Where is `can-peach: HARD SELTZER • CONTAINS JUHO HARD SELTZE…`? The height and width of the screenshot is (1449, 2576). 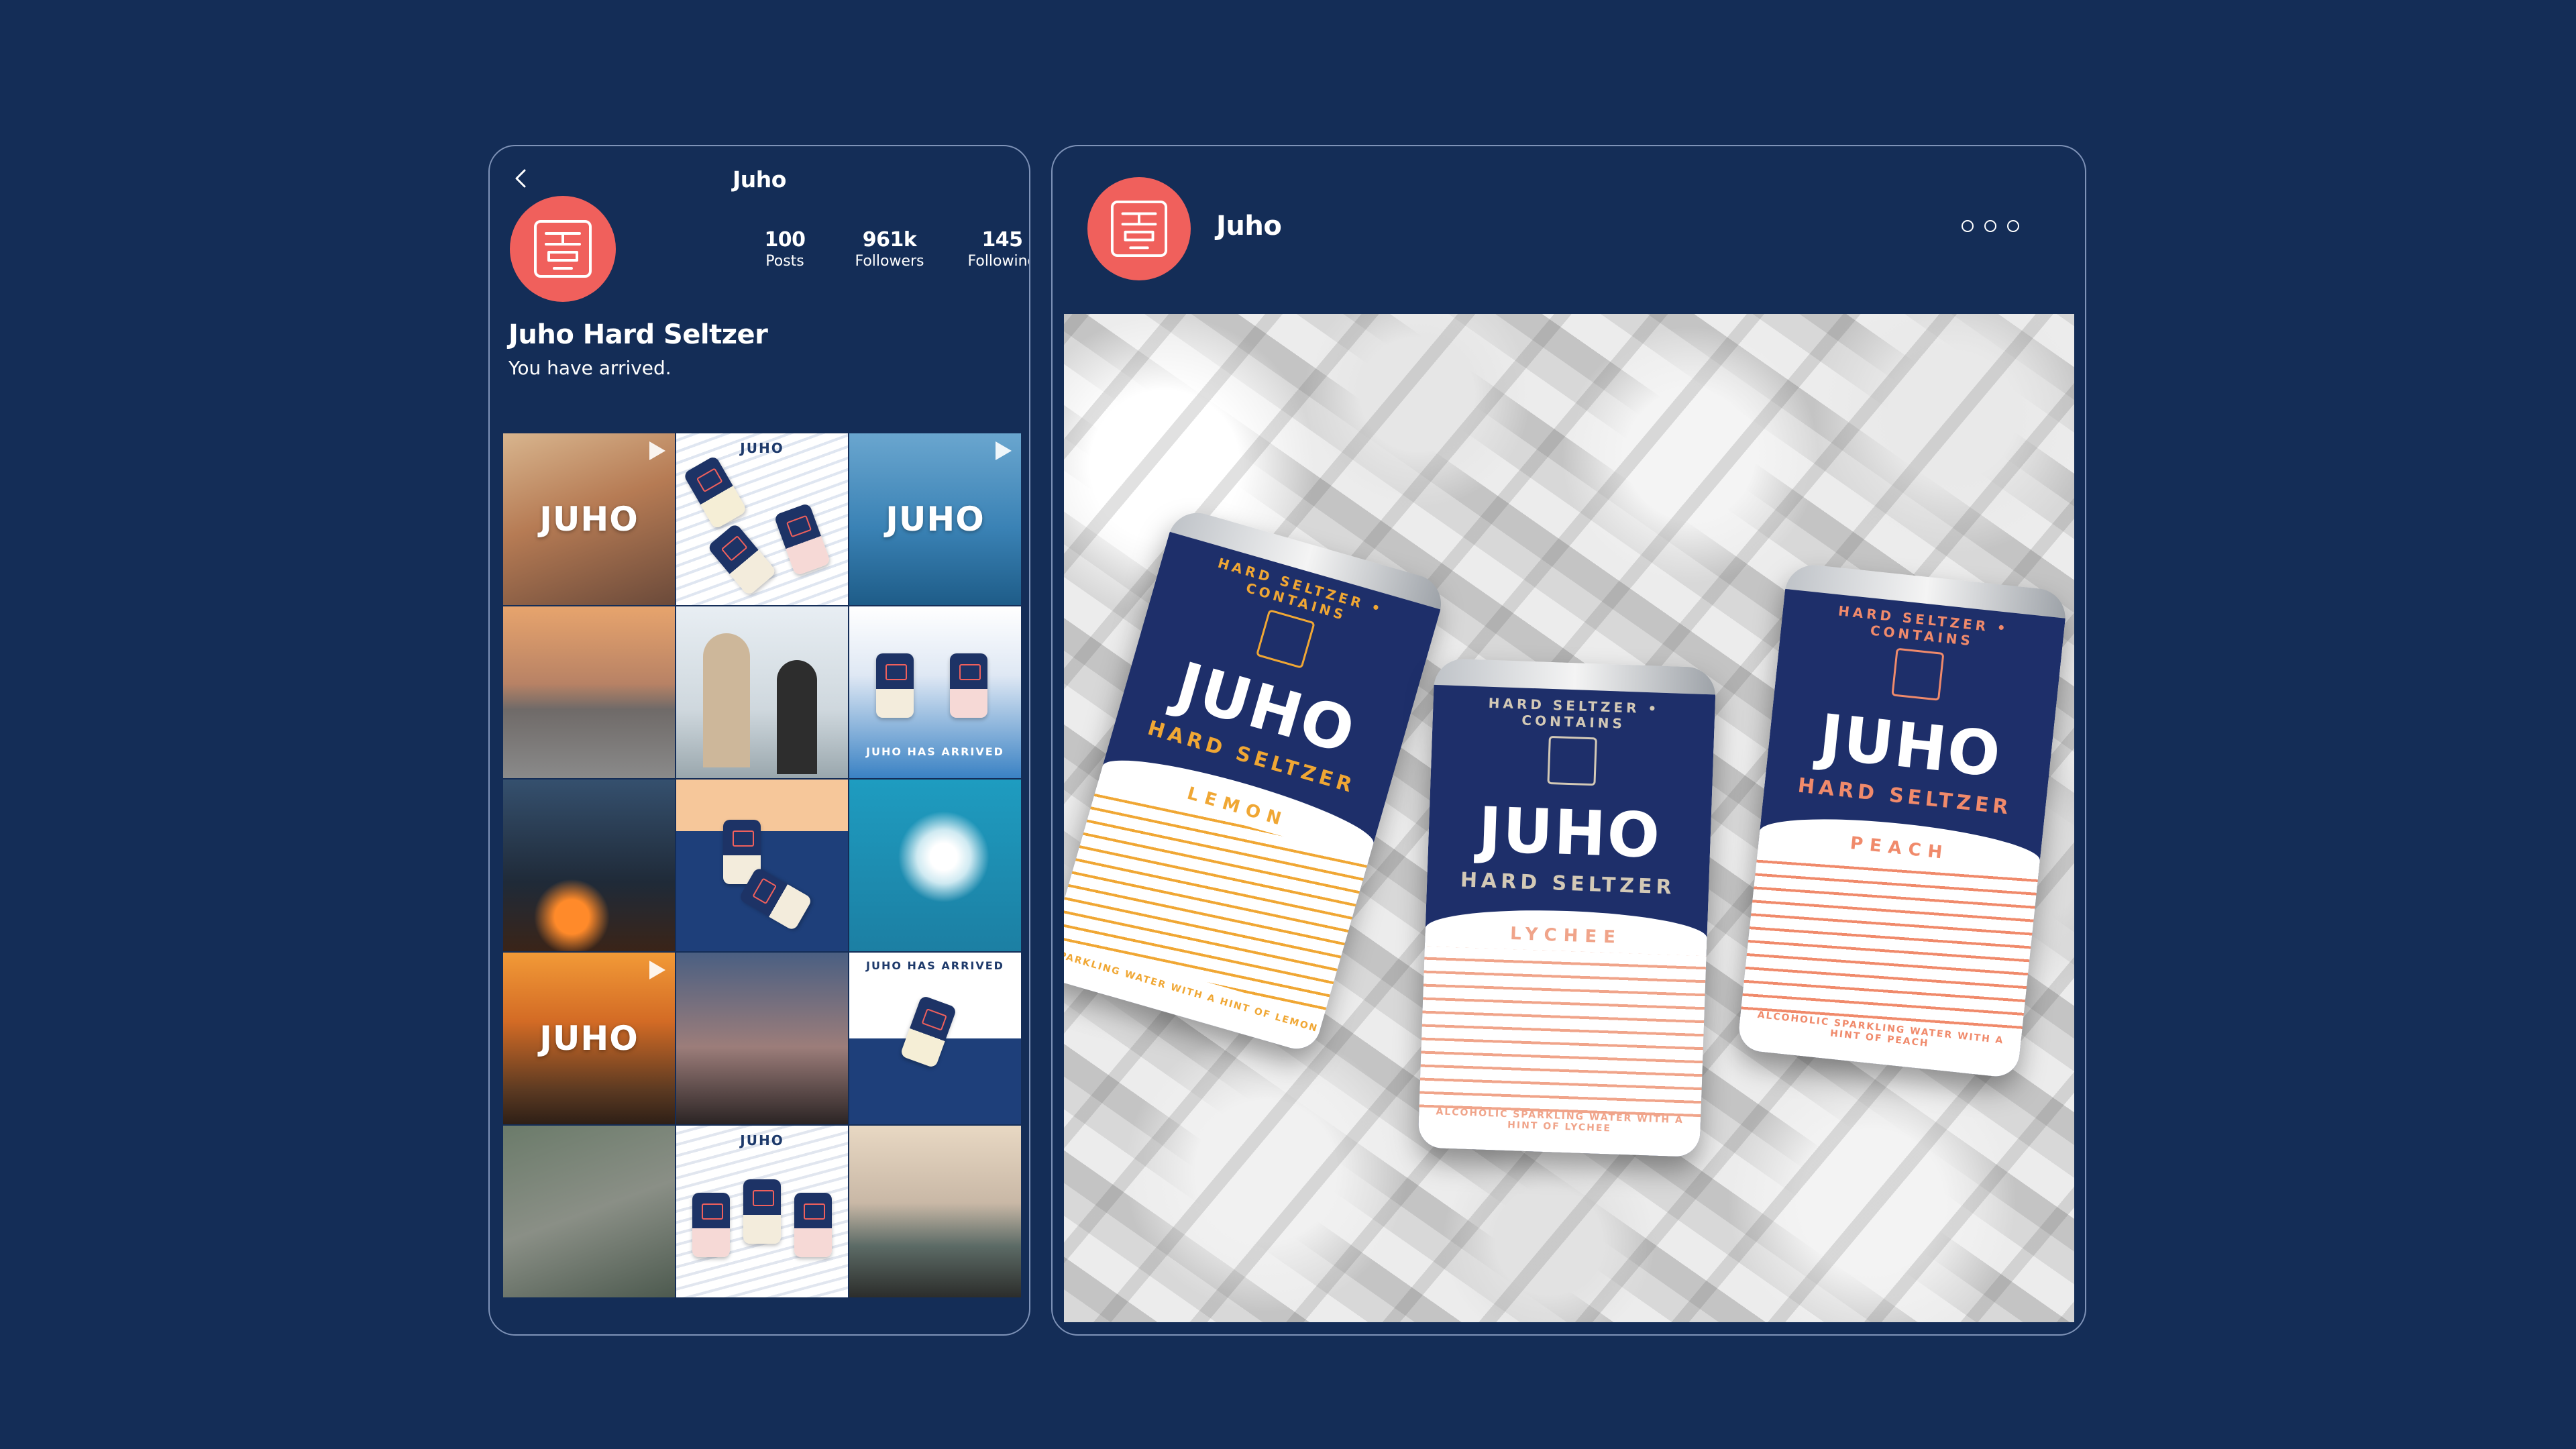
can-peach: HARD SELTZER • CONTAINS JUHO HARD SELTZE… is located at coordinates (1902, 820).